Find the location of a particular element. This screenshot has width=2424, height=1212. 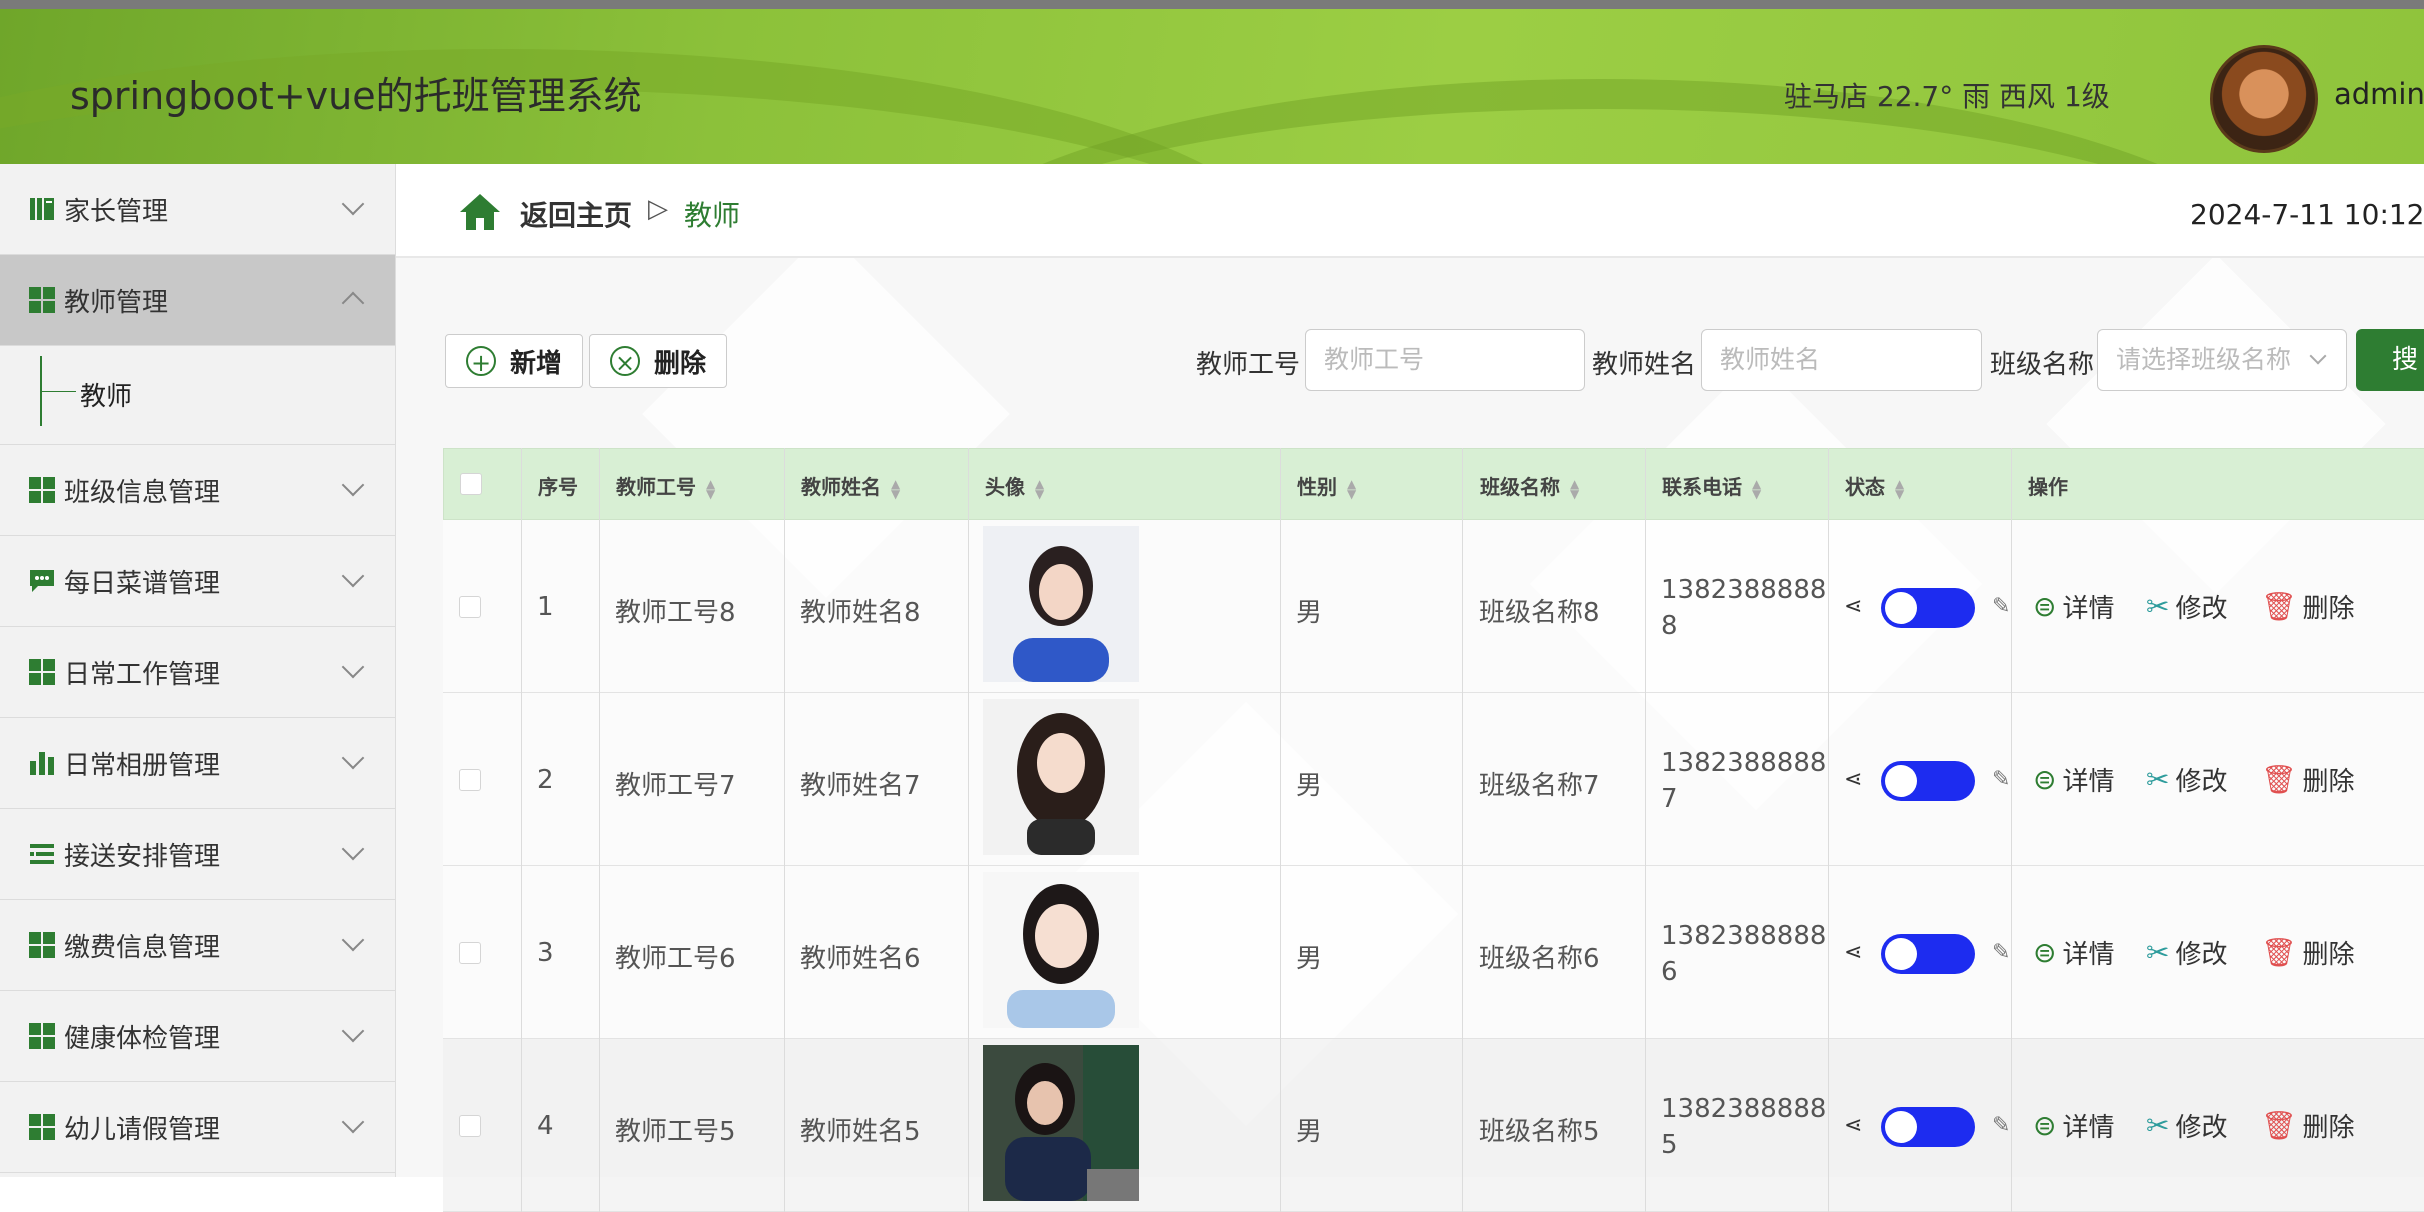

sidebar-item-label: 教师管理 is located at coordinates (116, 302).